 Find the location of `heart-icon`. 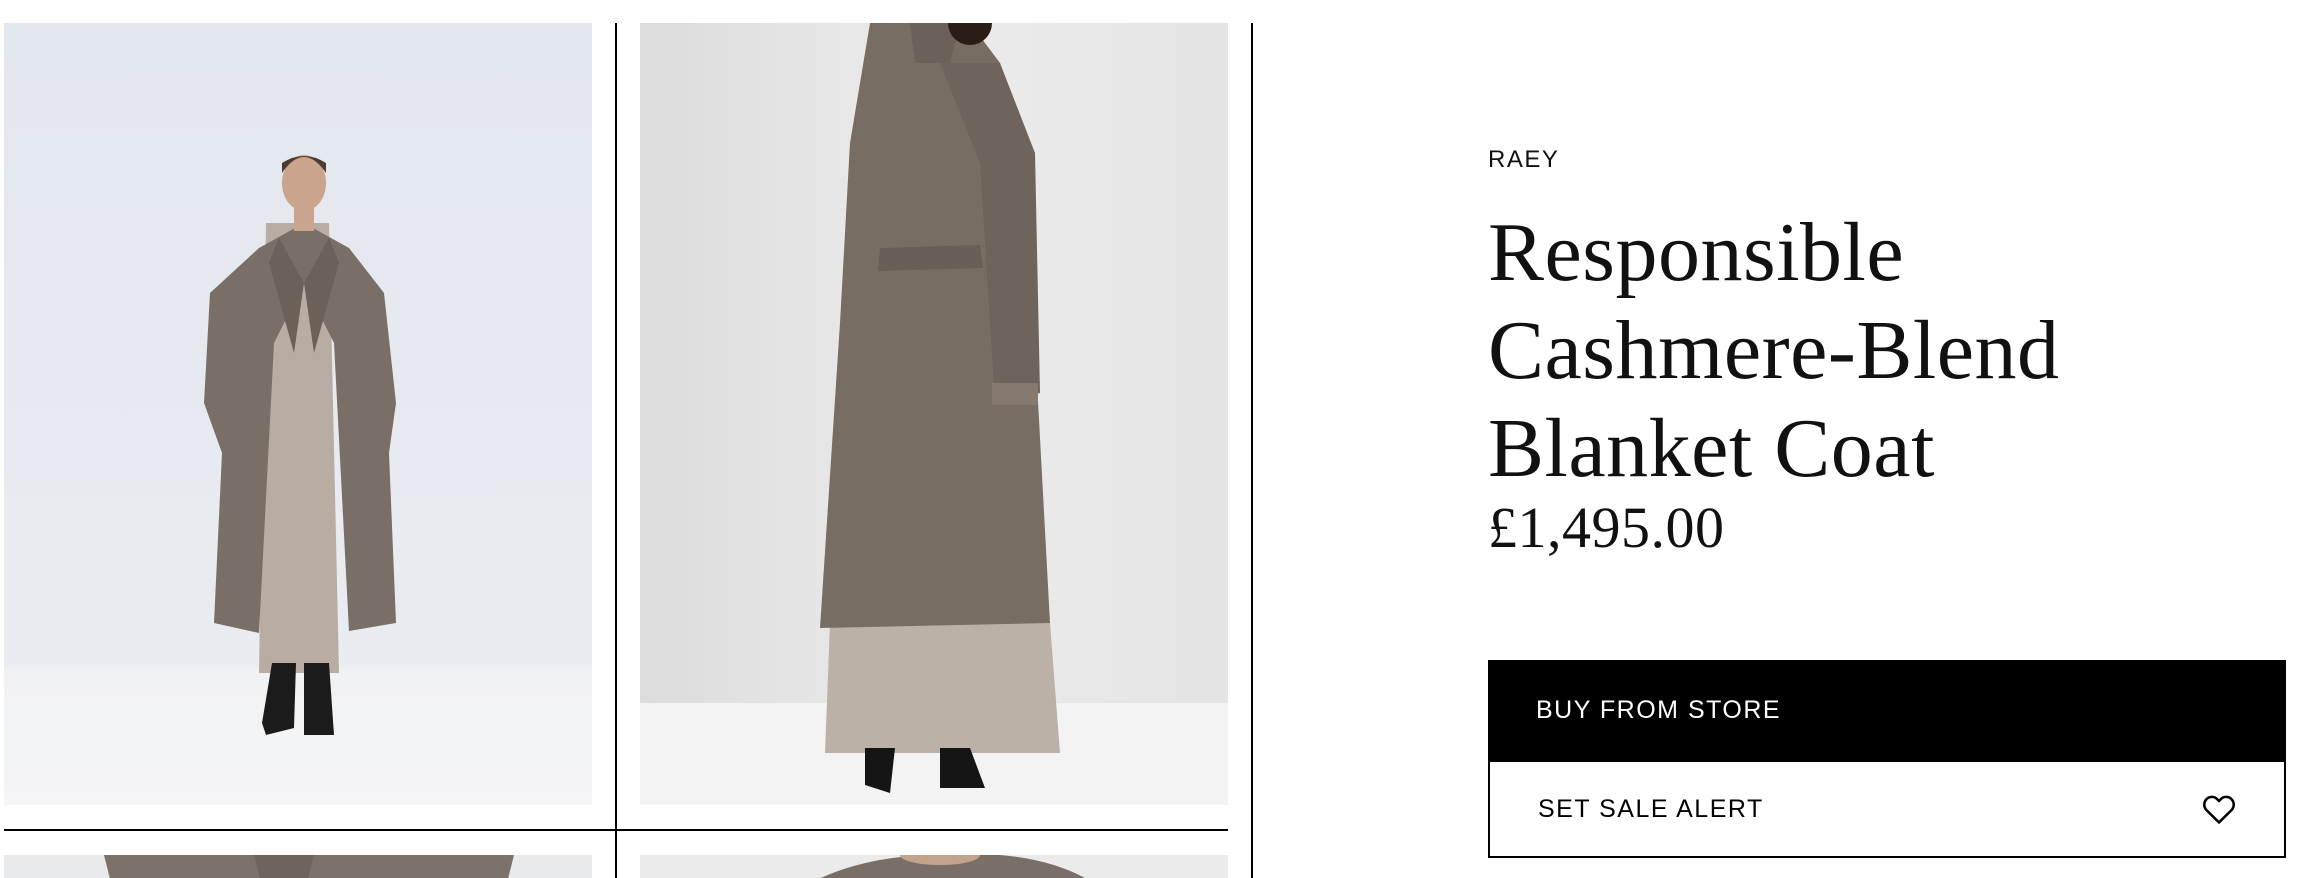

heart-icon is located at coordinates (2219, 809).